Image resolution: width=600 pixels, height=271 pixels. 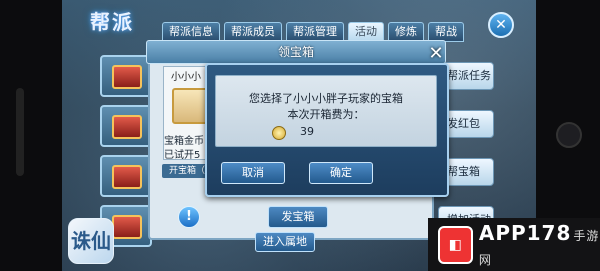 What do you see at coordinates (182, 155) in the screenshot?
I see `chest-tried-label: 已试开5` at bounding box center [182, 155].